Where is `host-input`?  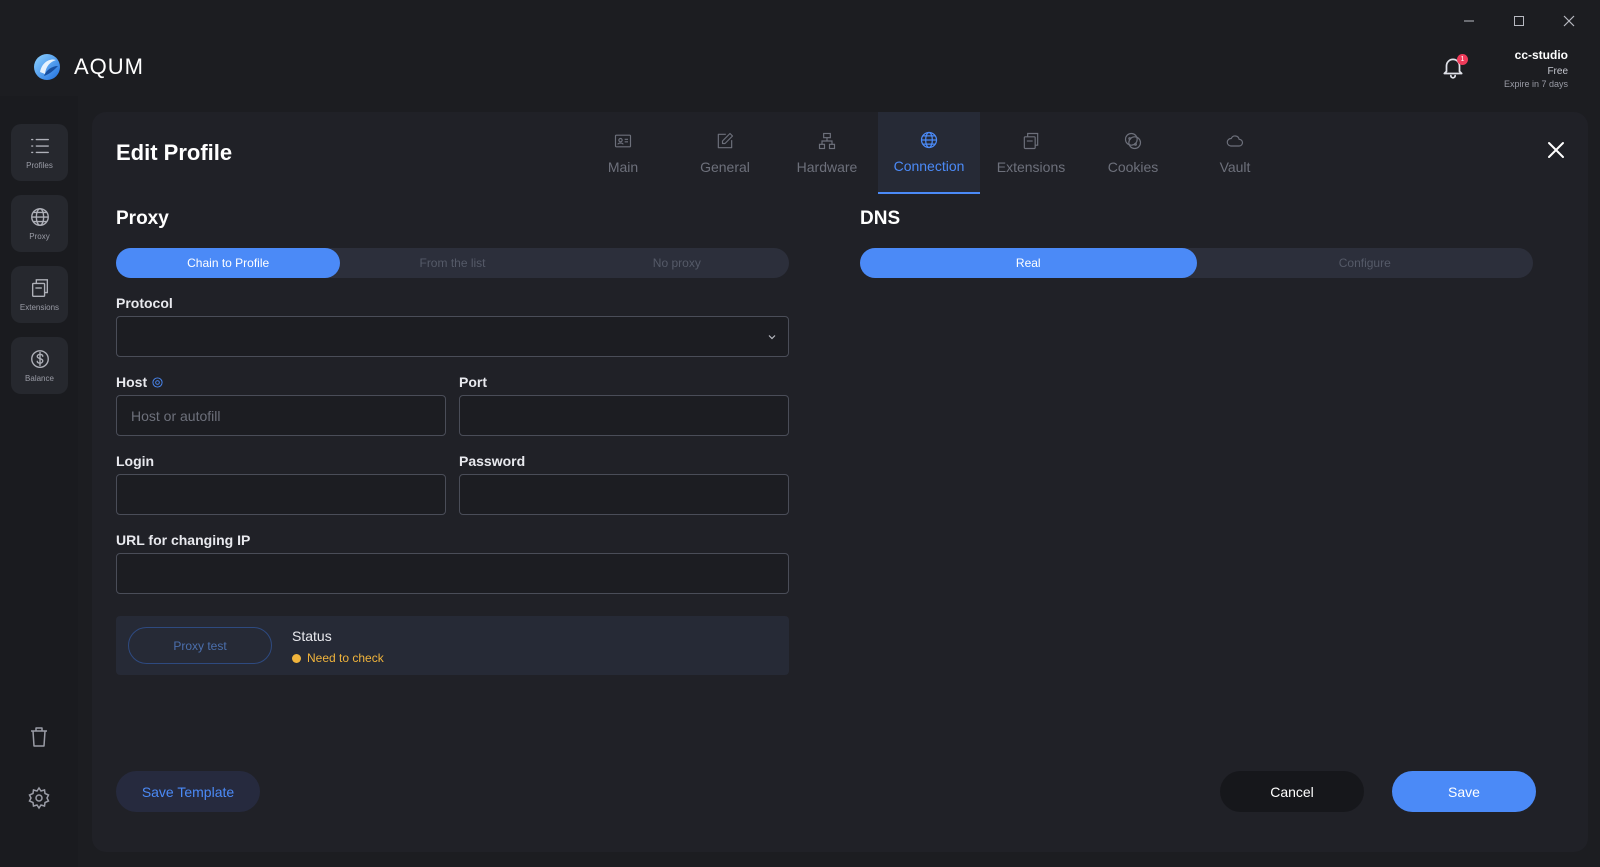 host-input is located at coordinates (281, 415).